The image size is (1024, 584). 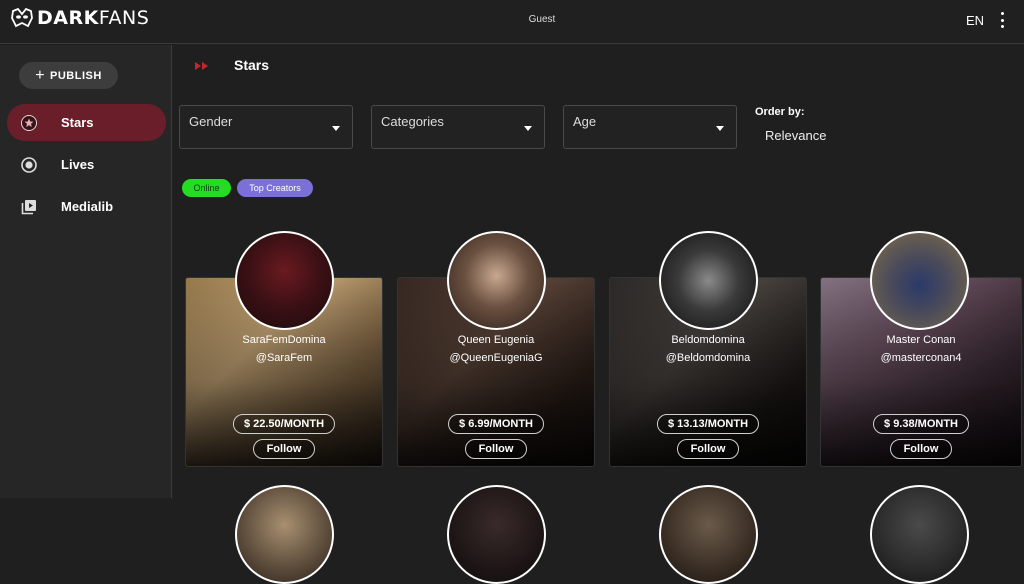 What do you see at coordinates (206, 188) in the screenshot?
I see `filter-chip-online: Online` at bounding box center [206, 188].